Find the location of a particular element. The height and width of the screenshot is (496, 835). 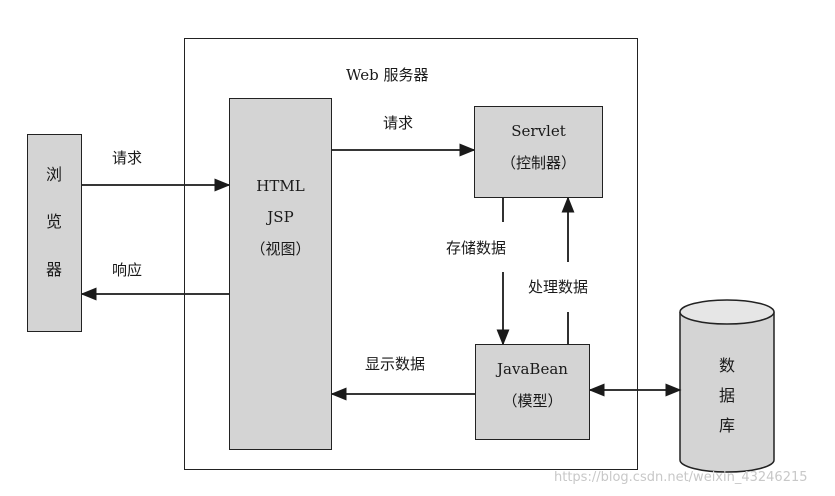

browser-label-char-2: 览 is located at coordinates (53, 221).